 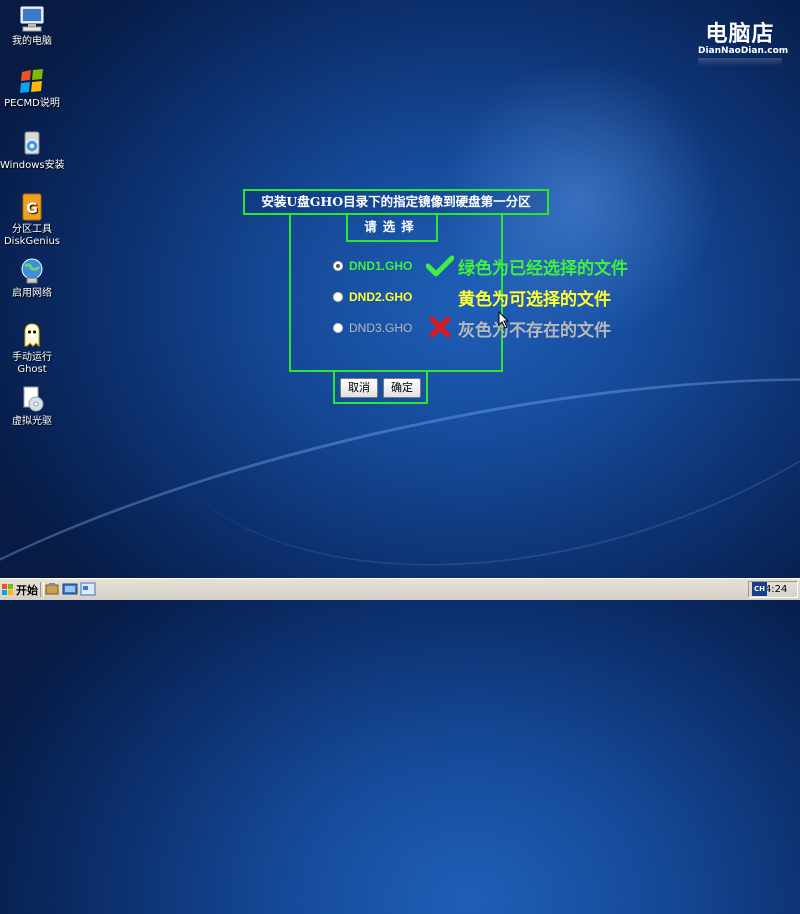 I want to click on desktop-icon-network: 启用网络, so click(x=32, y=278).